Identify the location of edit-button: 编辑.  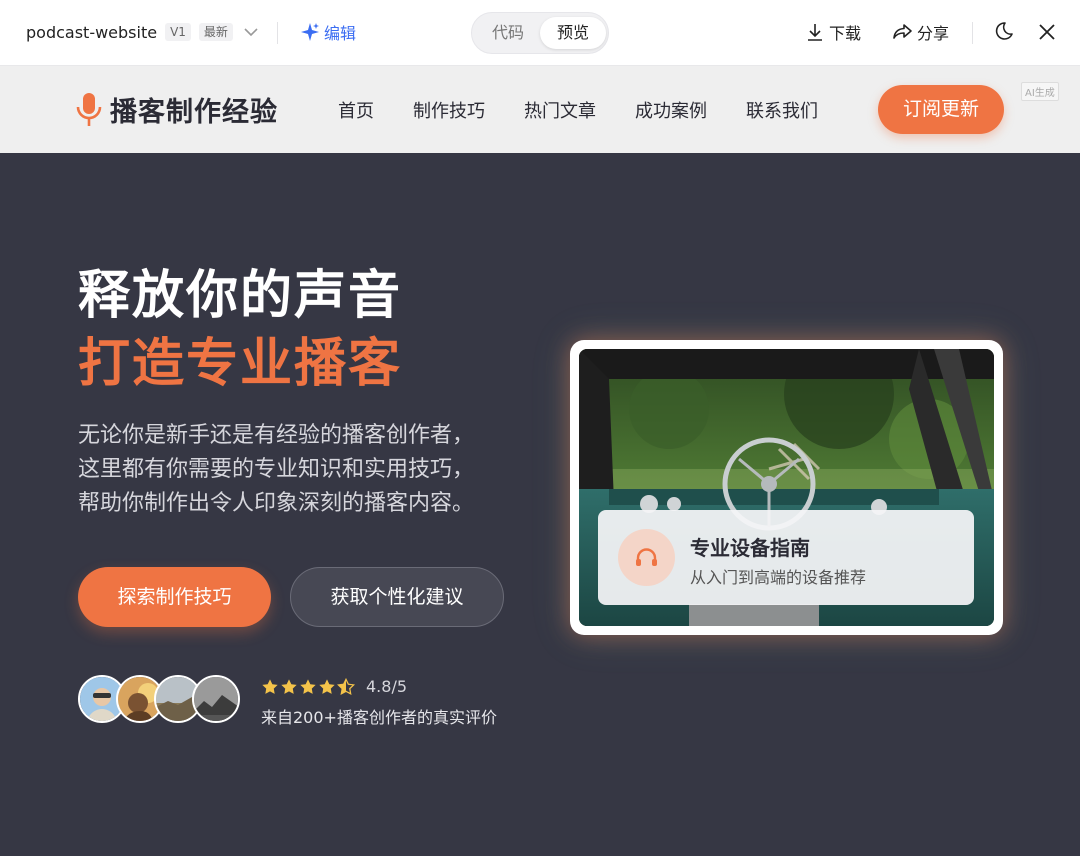
(328, 32).